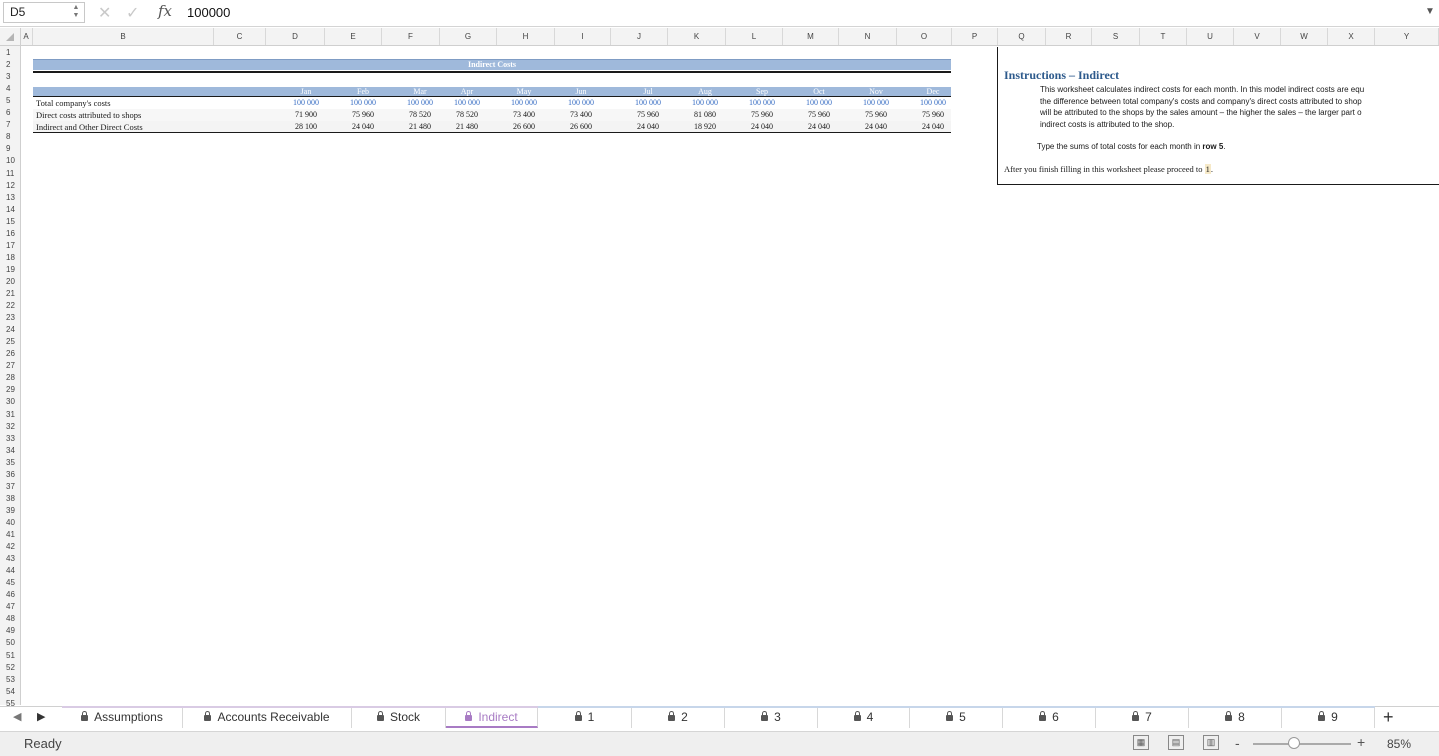  Describe the element at coordinates (12, 692) in the screenshot. I see `row-header-cell: 54` at that location.